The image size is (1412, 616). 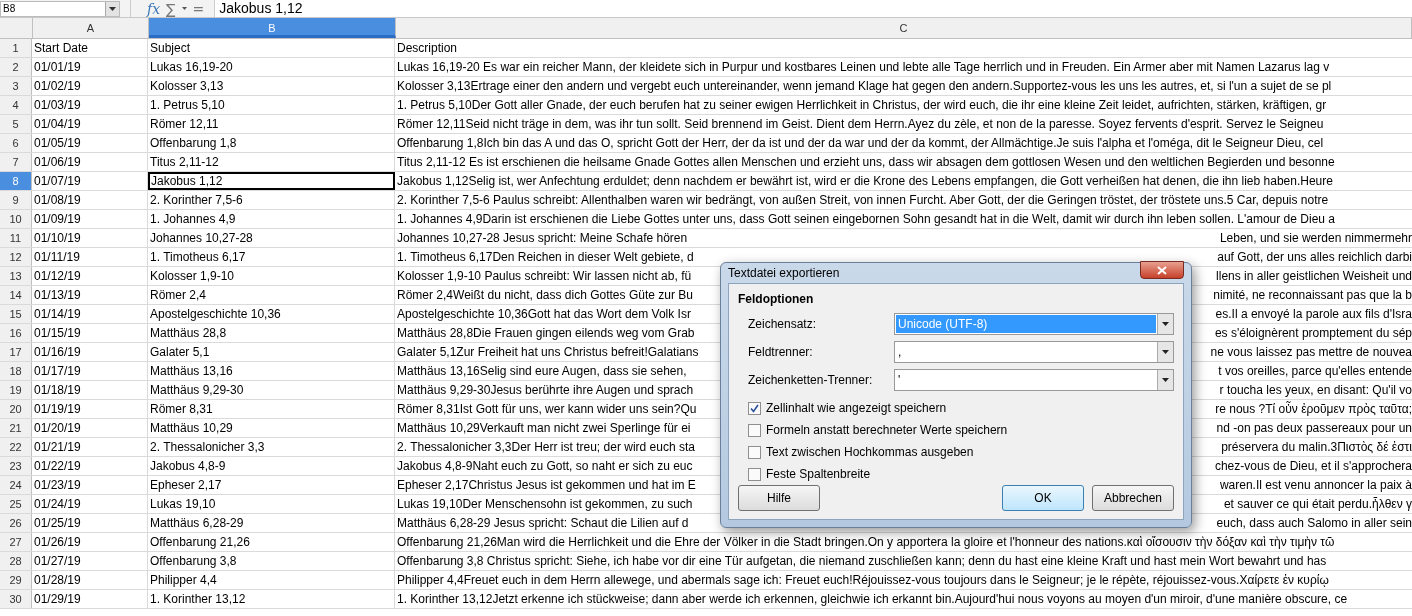 What do you see at coordinates (16, 504) in the screenshot?
I see `row-header: 25` at bounding box center [16, 504].